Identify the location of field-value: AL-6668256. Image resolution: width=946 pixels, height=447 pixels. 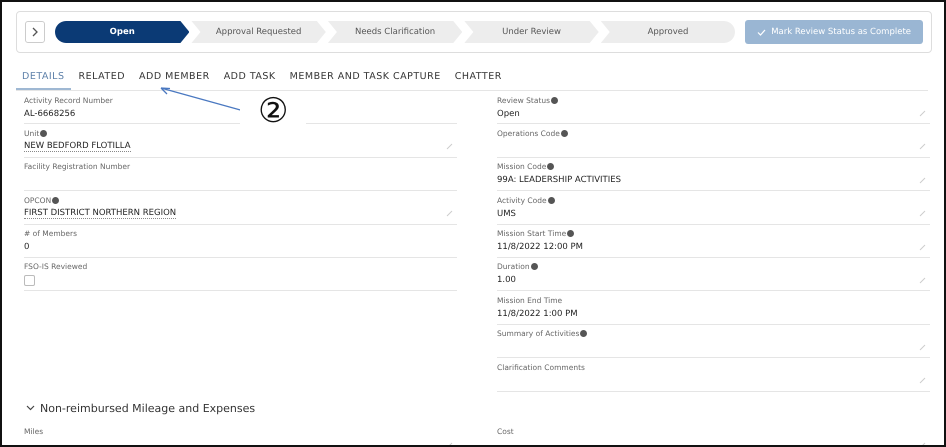
(50, 113).